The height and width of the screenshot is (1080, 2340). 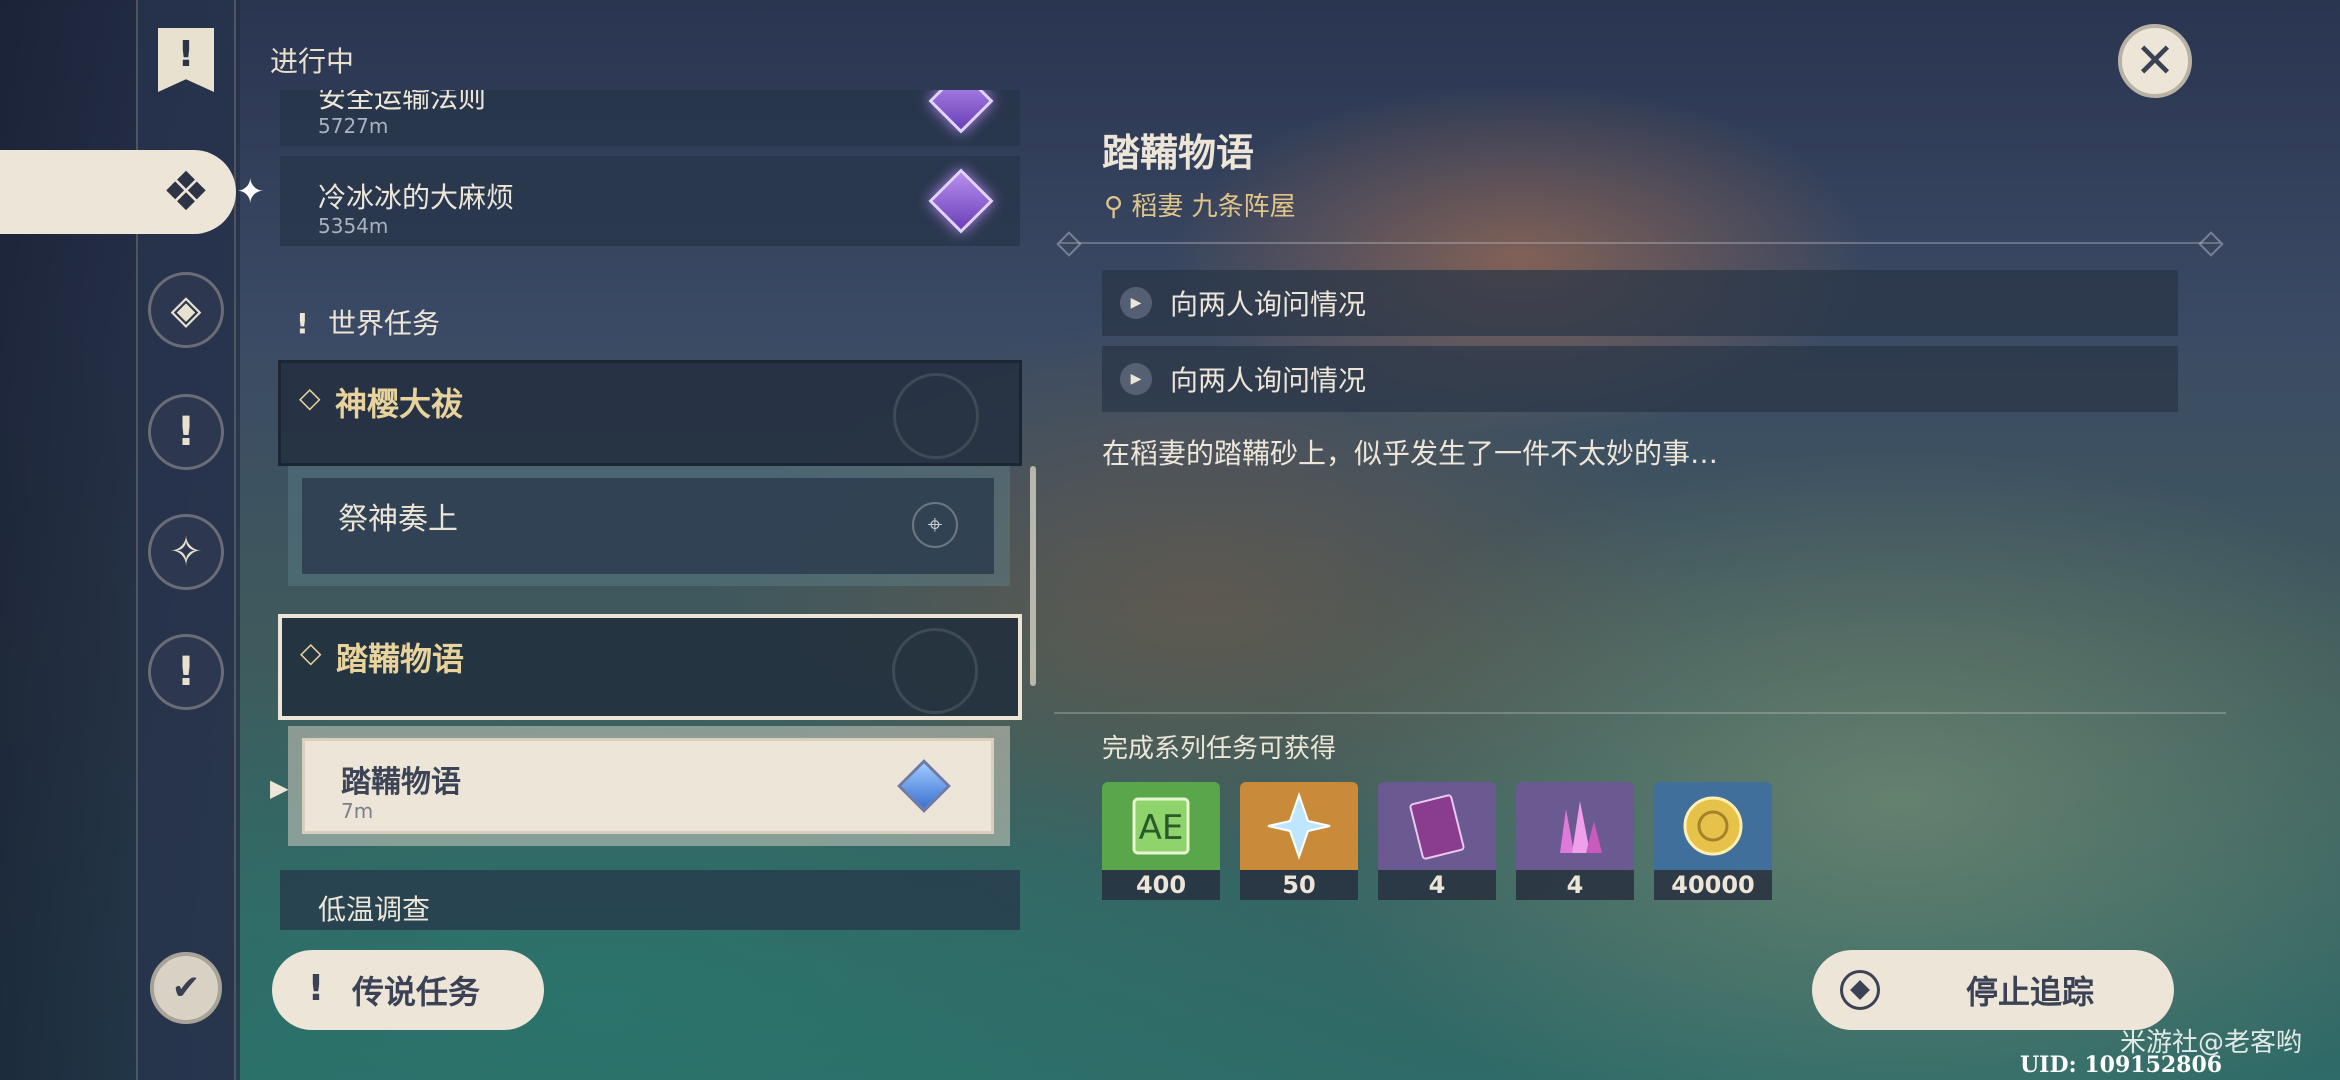 I want to click on quest-group-selected: ◇ 踏鞴物语, so click(x=650, y=667).